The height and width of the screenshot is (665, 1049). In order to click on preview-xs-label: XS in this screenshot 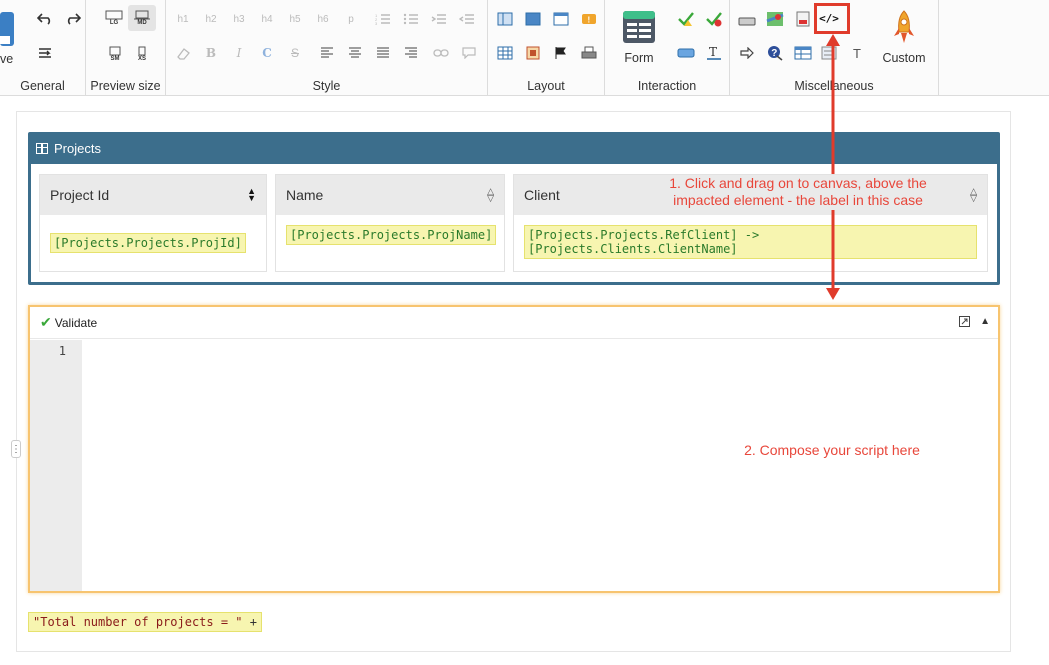, I will do `click(141, 59)`.